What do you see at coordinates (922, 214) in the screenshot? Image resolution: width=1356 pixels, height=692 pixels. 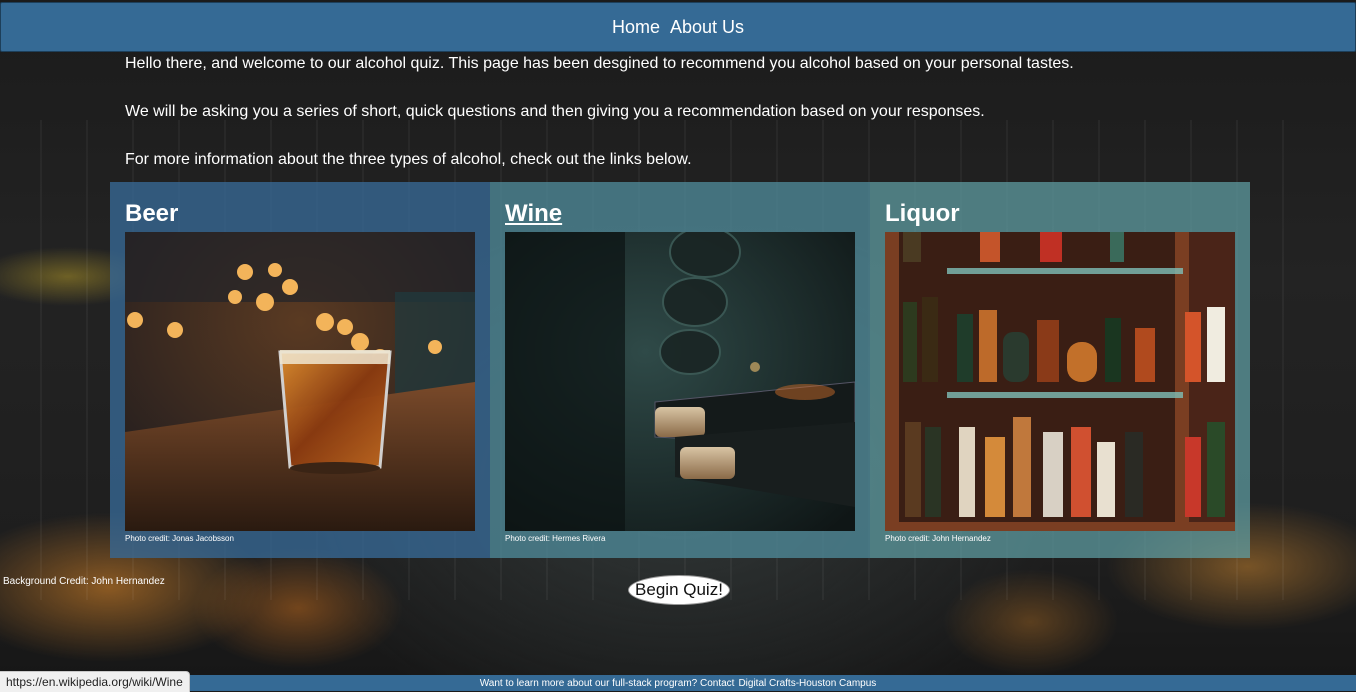 I see `liquor-title-link: Liquor` at bounding box center [922, 214].